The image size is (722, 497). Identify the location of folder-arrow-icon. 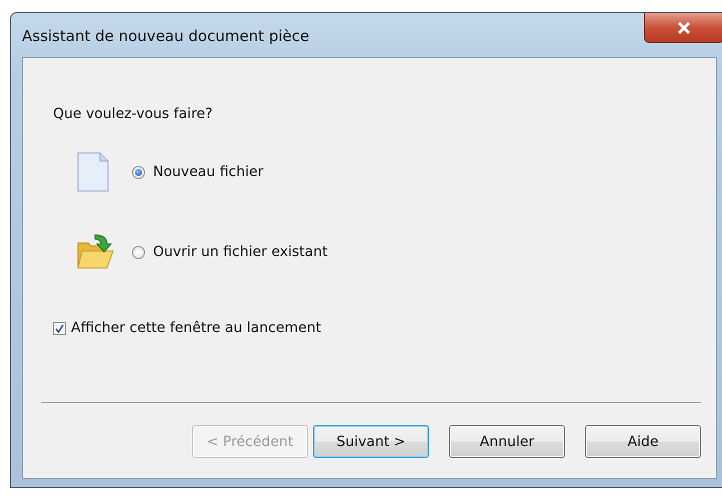
(96, 252).